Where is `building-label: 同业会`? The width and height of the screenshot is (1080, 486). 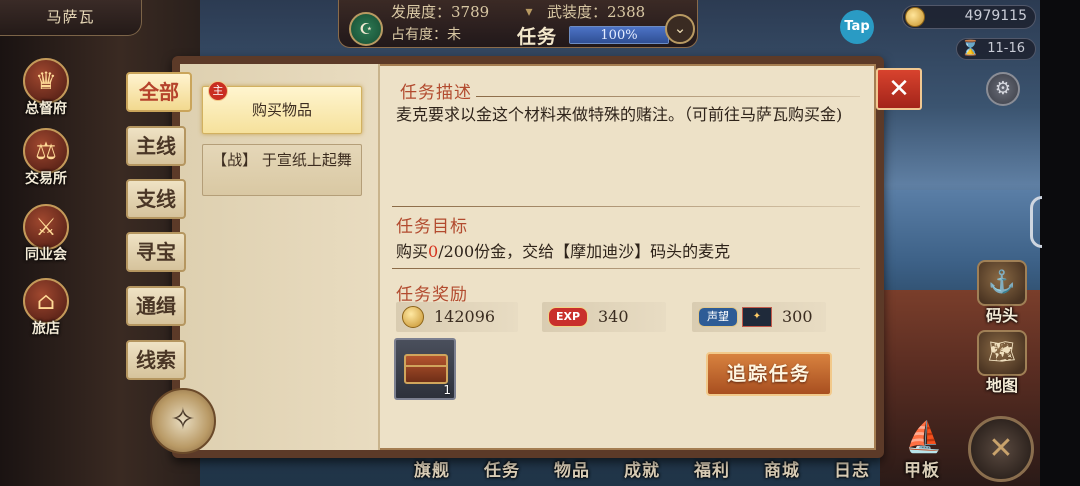
building-label: 同业会 is located at coordinates (46, 255).